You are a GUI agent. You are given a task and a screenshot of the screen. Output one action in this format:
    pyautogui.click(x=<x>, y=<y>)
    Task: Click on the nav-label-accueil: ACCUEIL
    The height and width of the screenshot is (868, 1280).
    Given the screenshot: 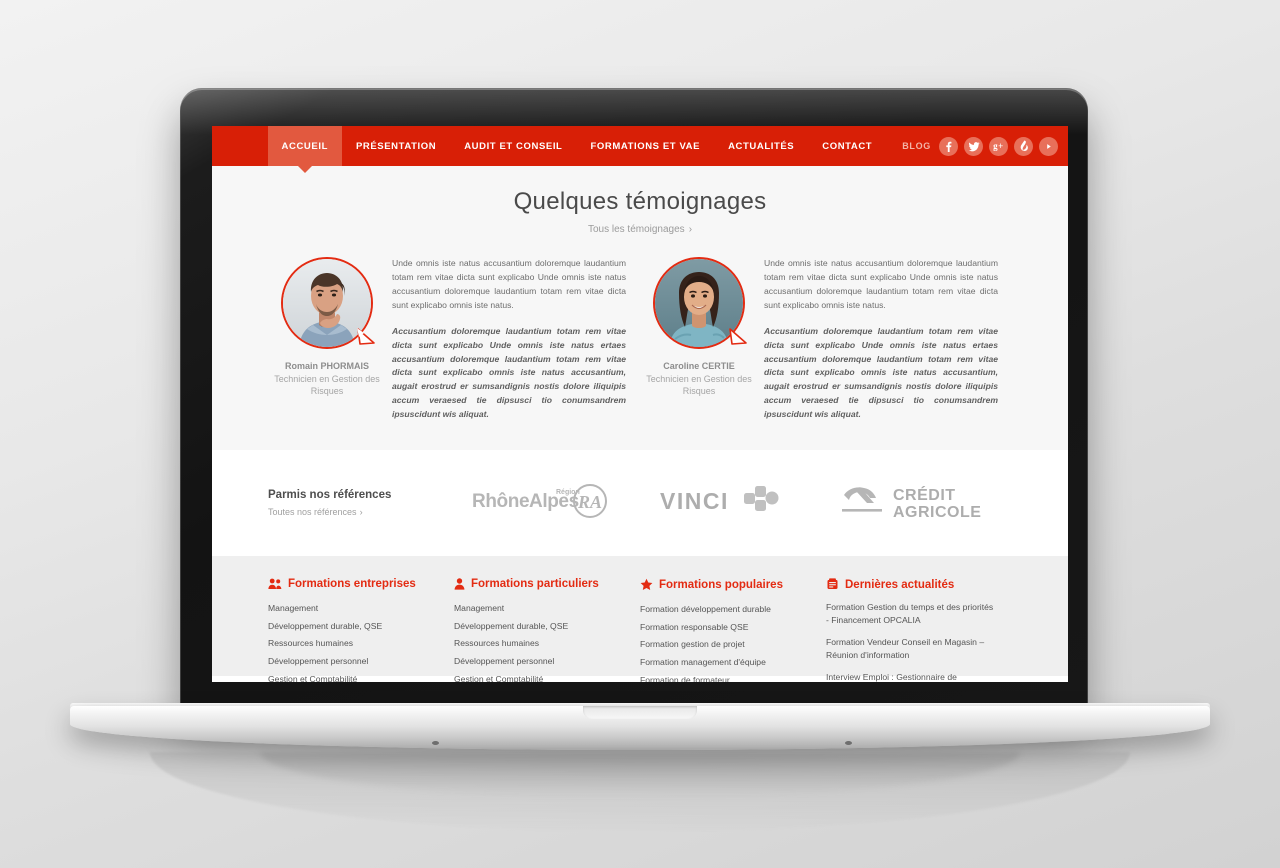 What is the action you would take?
    pyautogui.click(x=304, y=146)
    